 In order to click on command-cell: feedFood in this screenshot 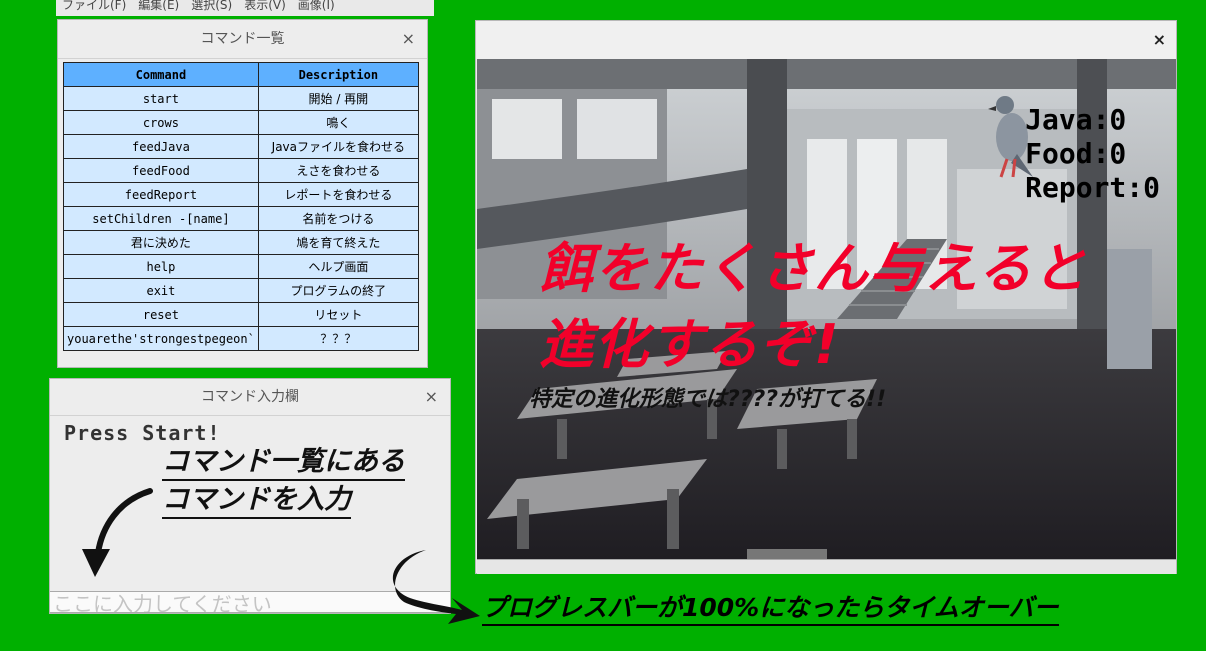, I will do `click(161, 170)`.